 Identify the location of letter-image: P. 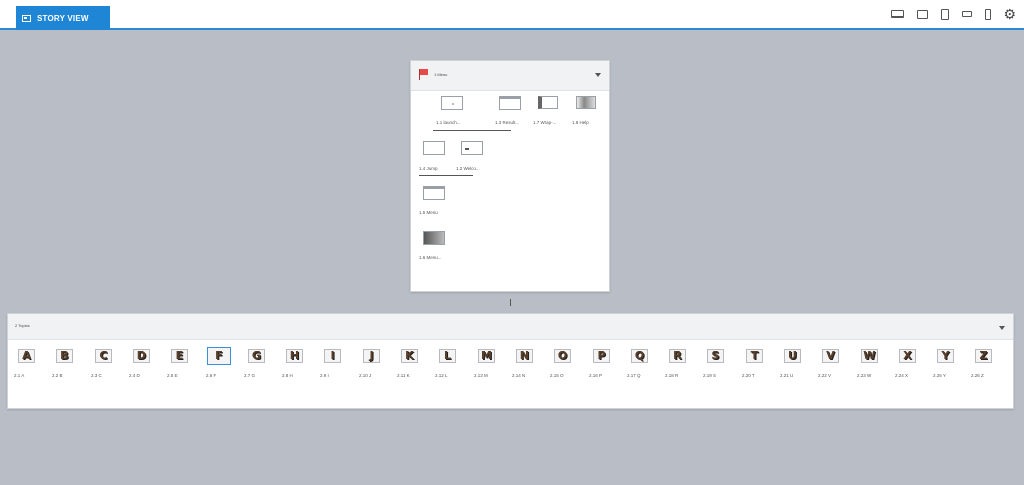
(601, 355).